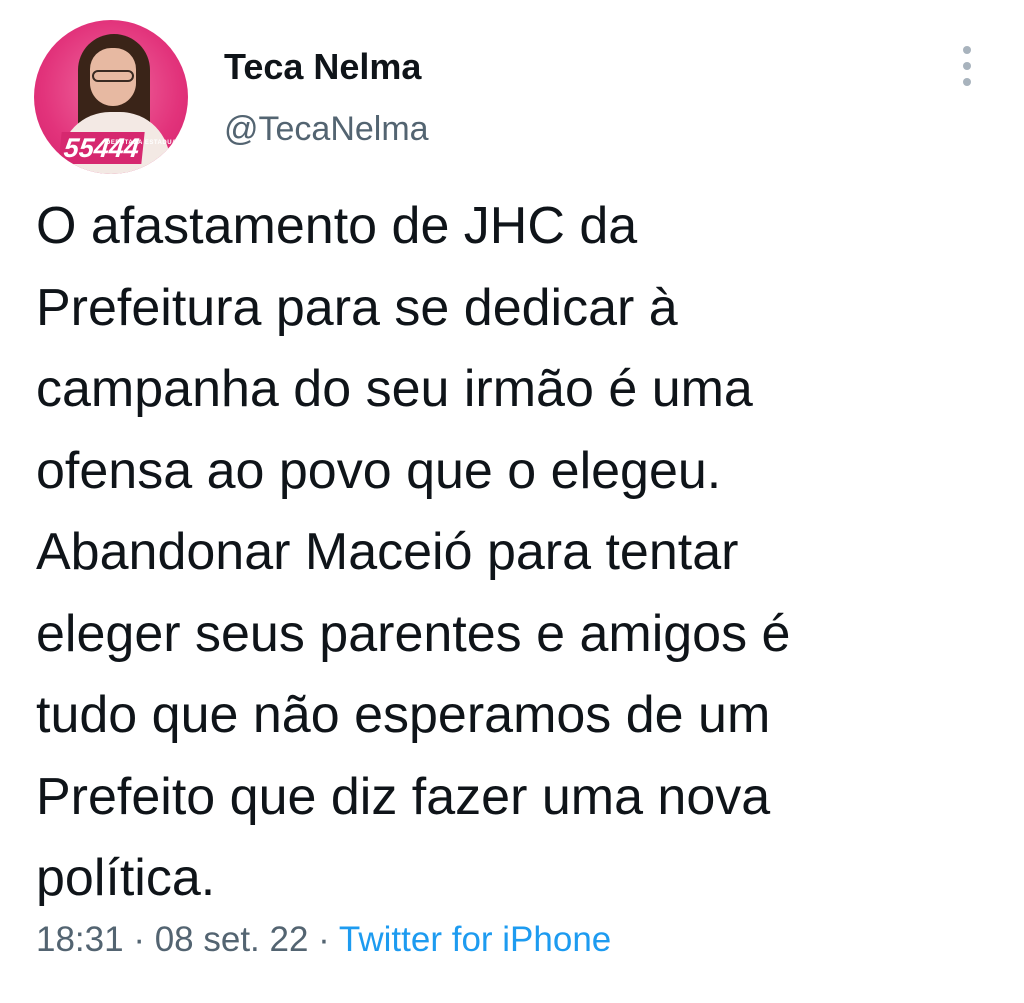 The image size is (1024, 1003). What do you see at coordinates (403, 715) in the screenshot?
I see `tweet-text-line: tudo que não esperamos de um` at bounding box center [403, 715].